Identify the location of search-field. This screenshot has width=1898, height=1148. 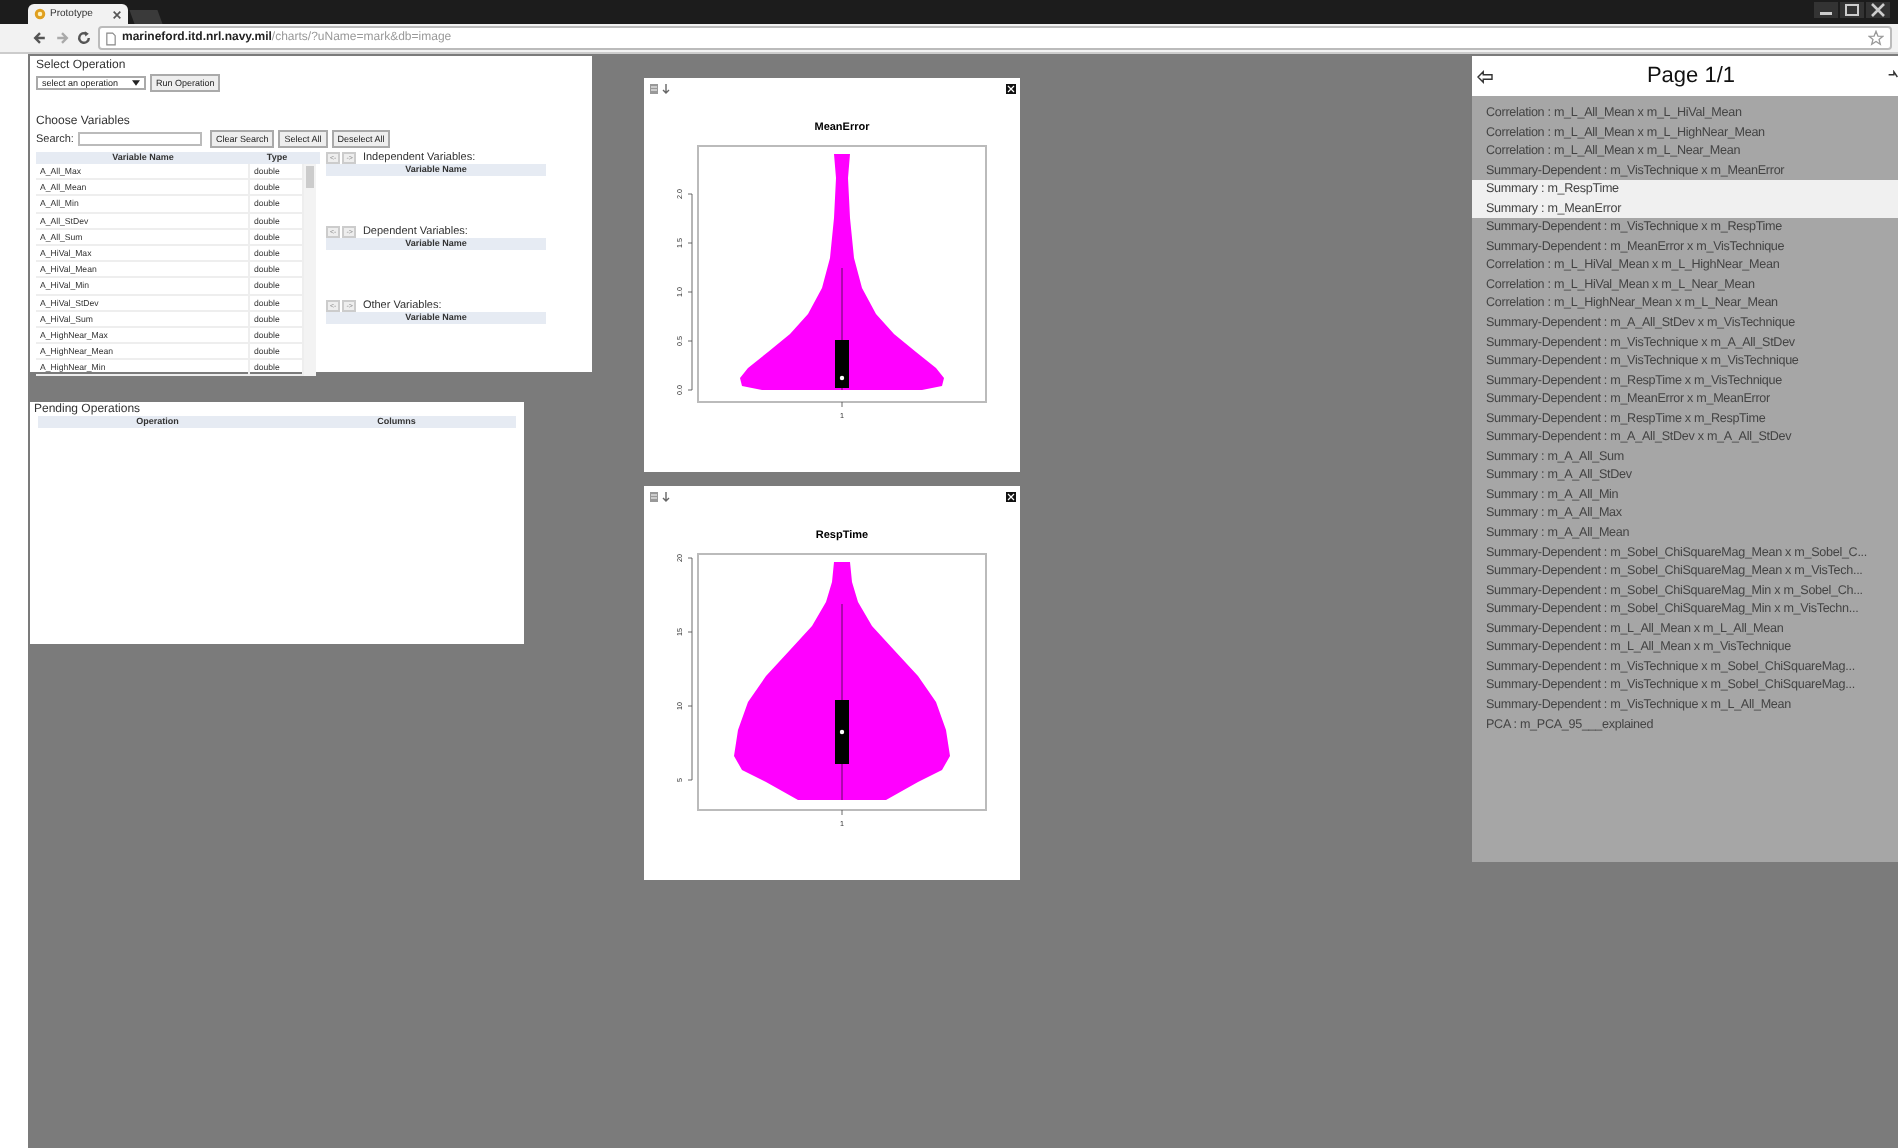
(139, 139).